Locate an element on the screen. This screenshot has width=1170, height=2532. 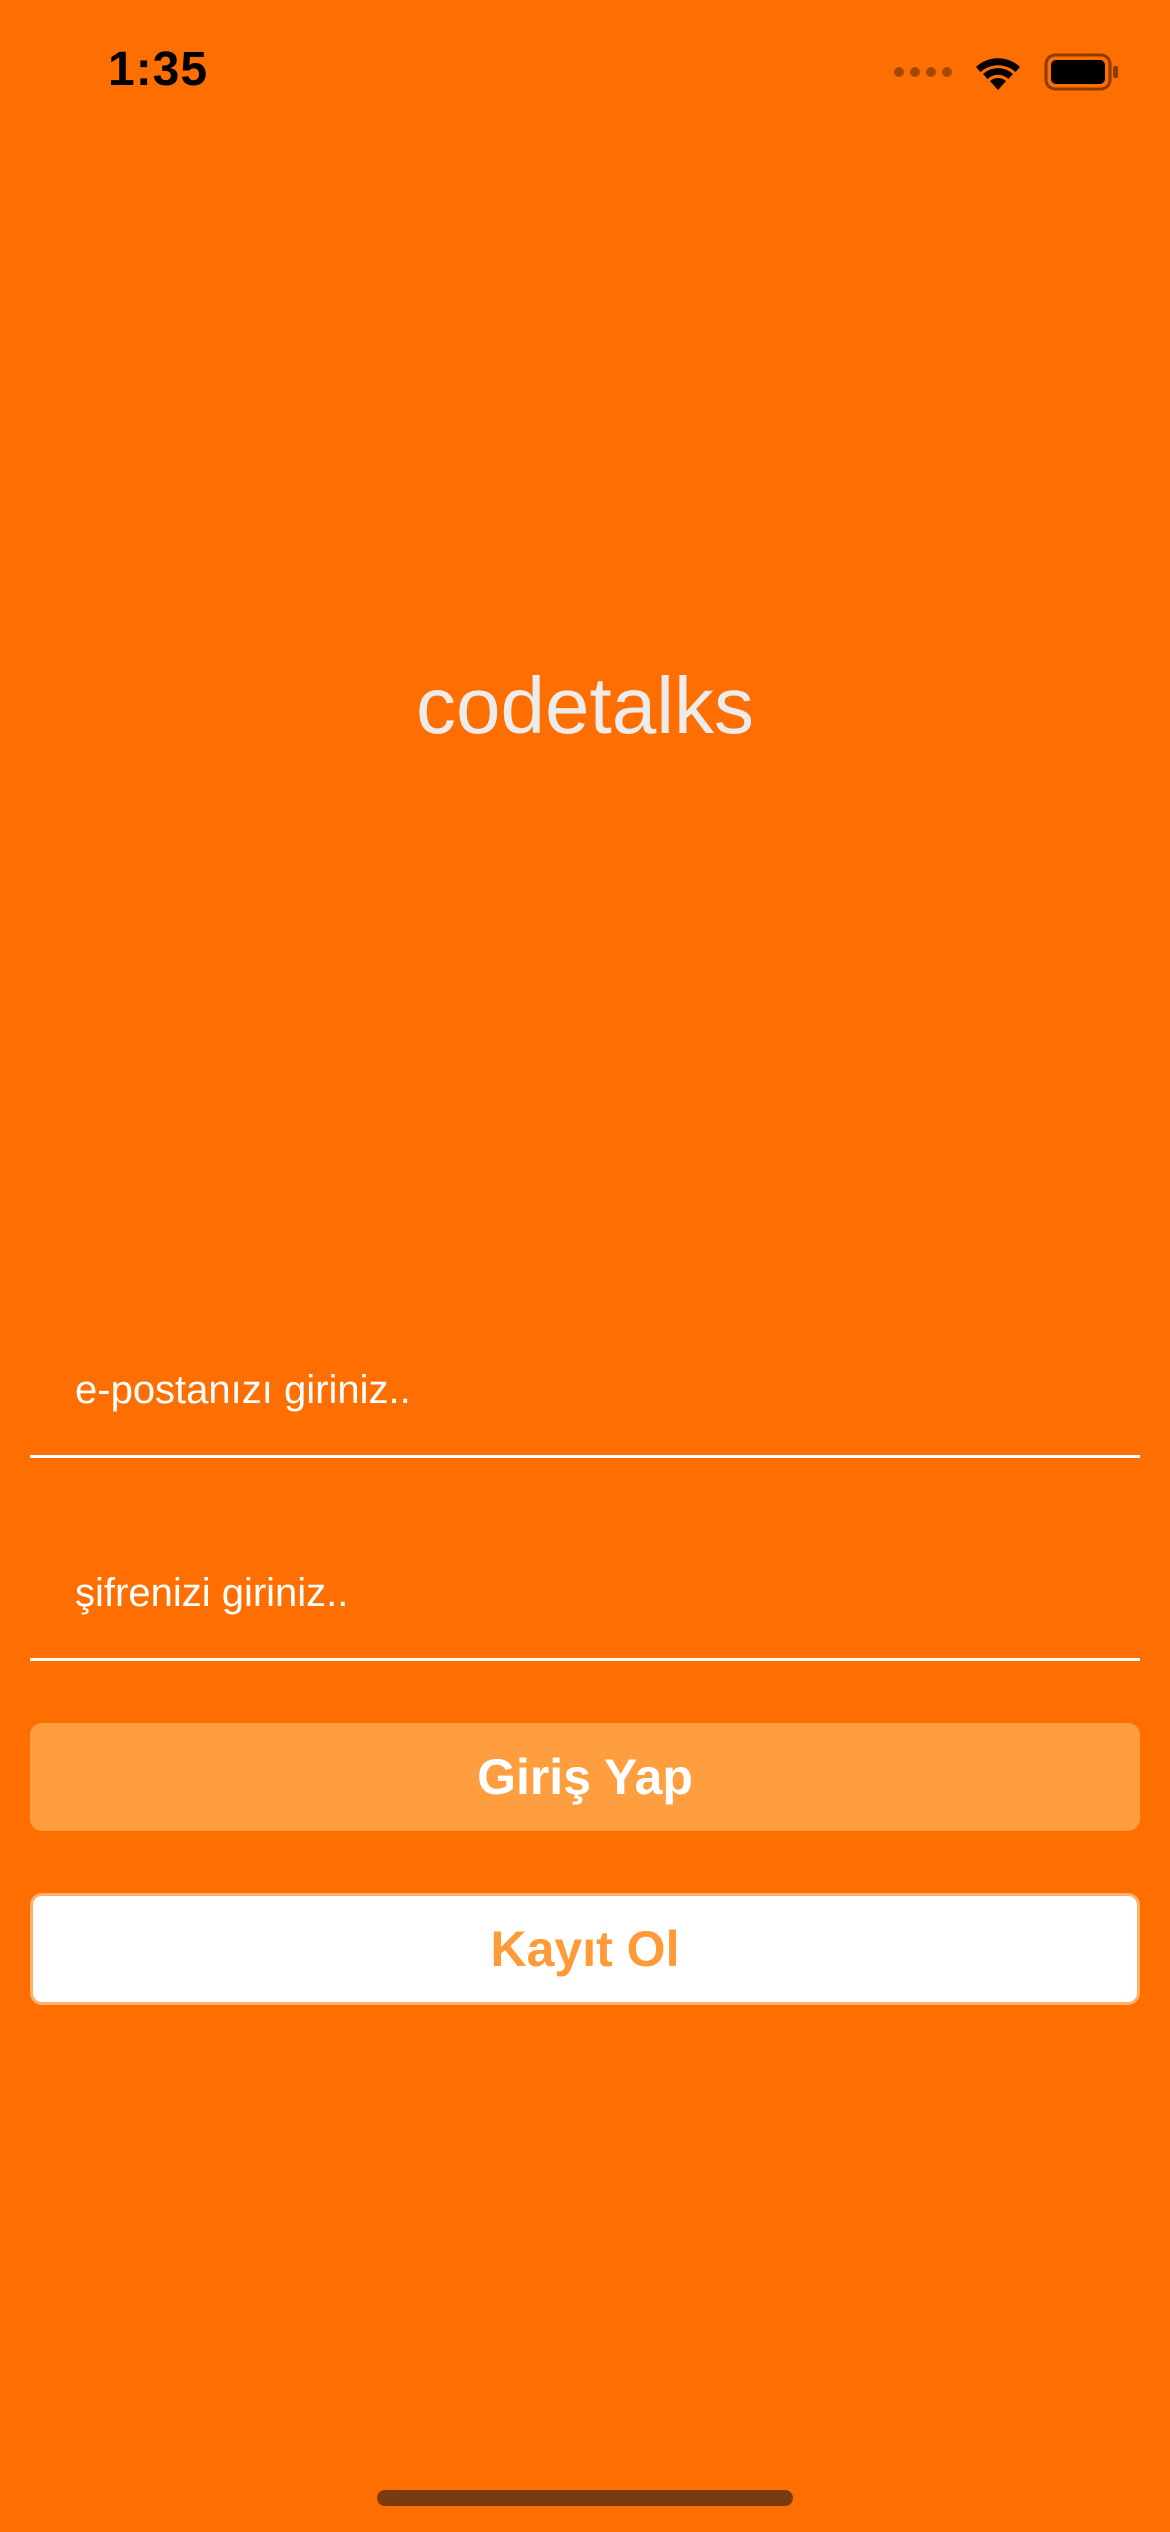
register-button-label: Kayıt Ol is located at coordinates (585, 1949).